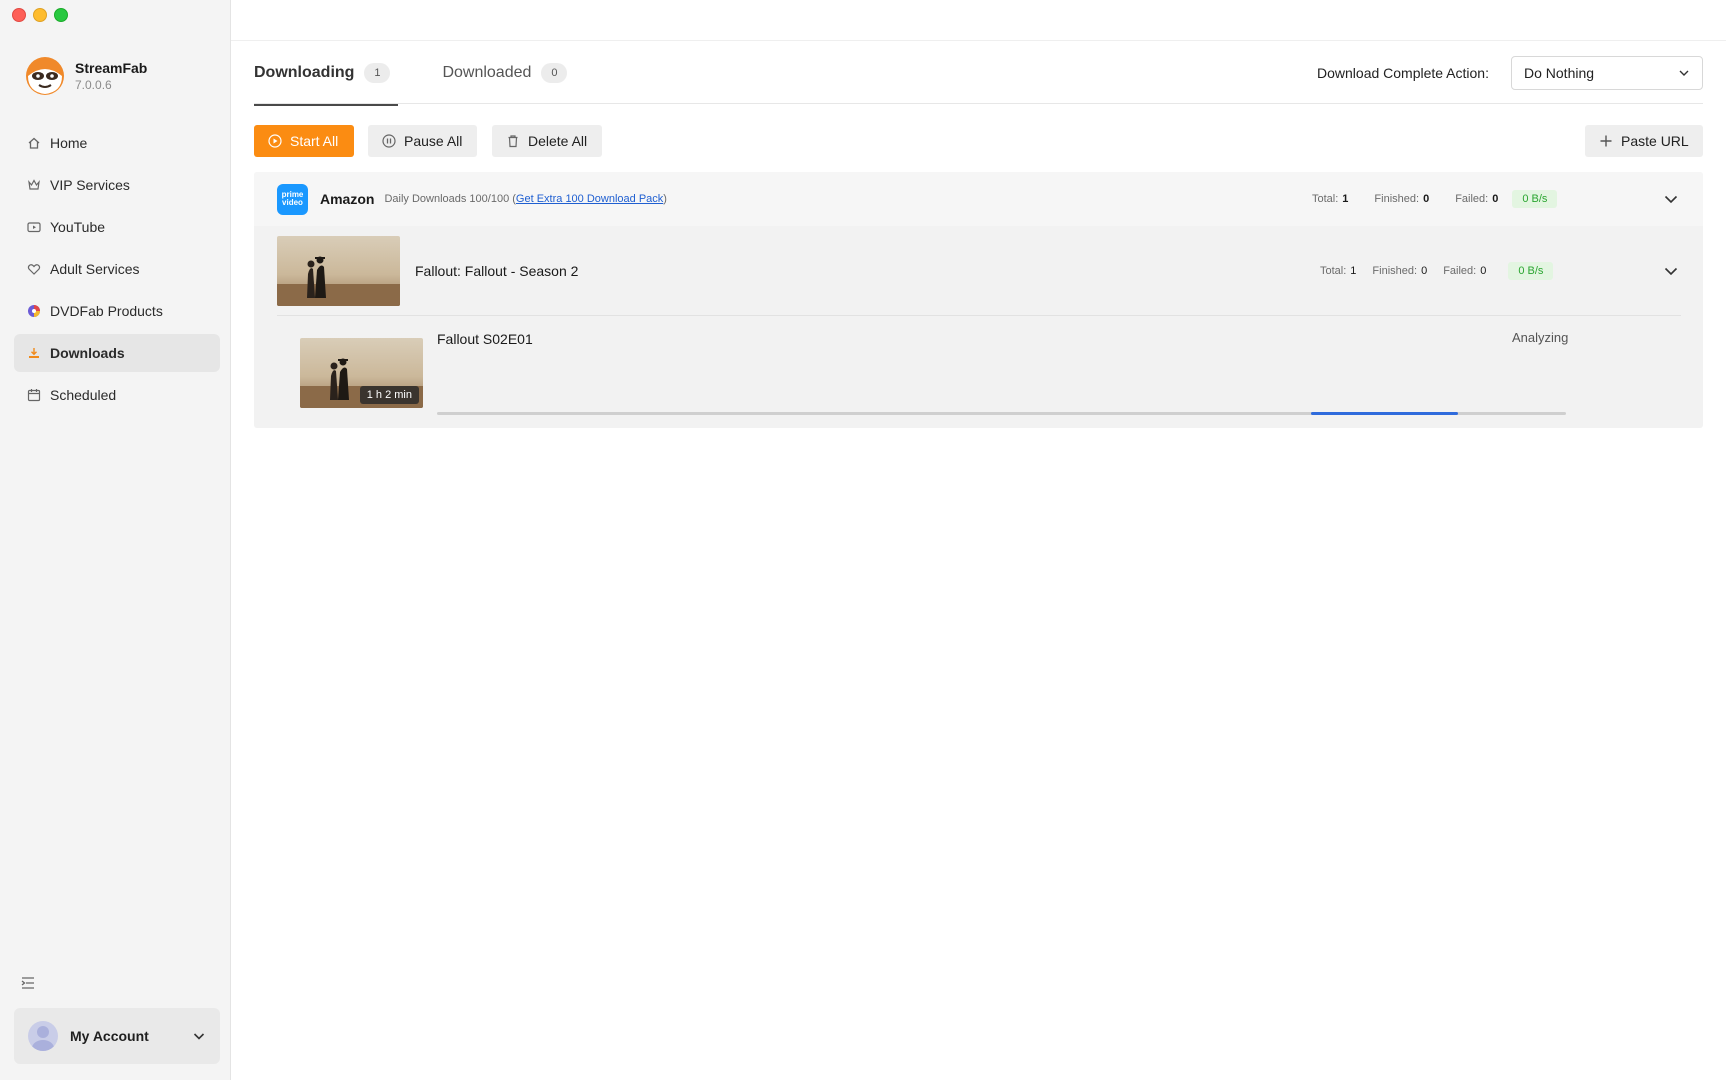 This screenshot has width=1726, height=1080. What do you see at coordinates (1384, 413) in the screenshot?
I see `progress-fill` at bounding box center [1384, 413].